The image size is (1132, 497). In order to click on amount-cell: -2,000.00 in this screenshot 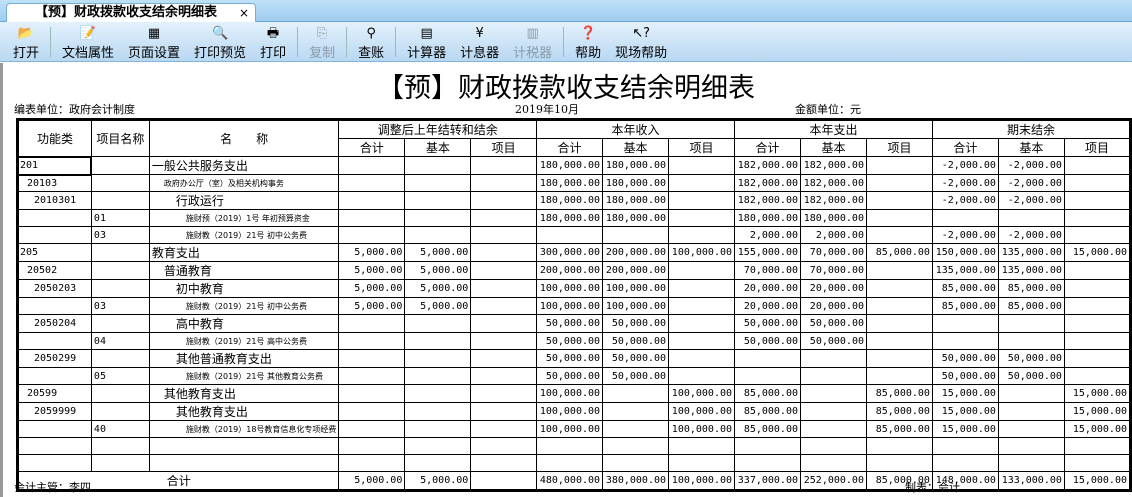, I will do `click(1031, 183)`.